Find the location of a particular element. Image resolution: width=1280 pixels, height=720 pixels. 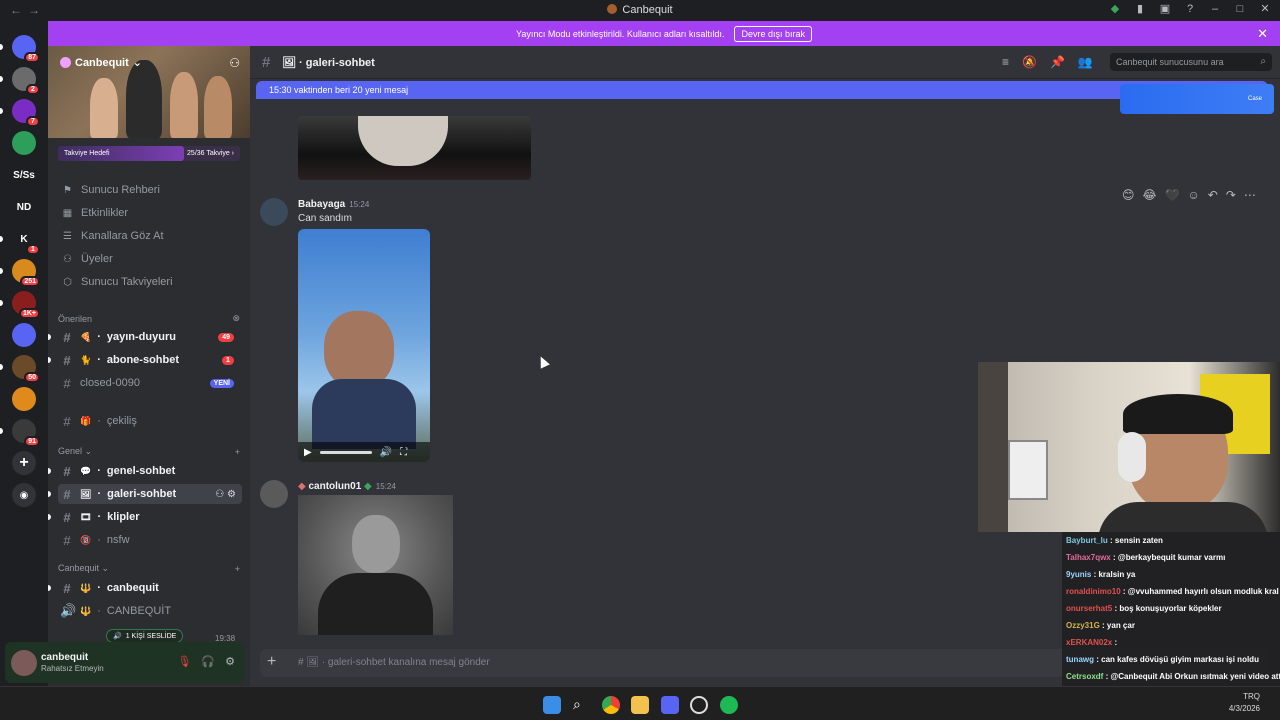

chrome-icon is located at coordinates (611, 705).